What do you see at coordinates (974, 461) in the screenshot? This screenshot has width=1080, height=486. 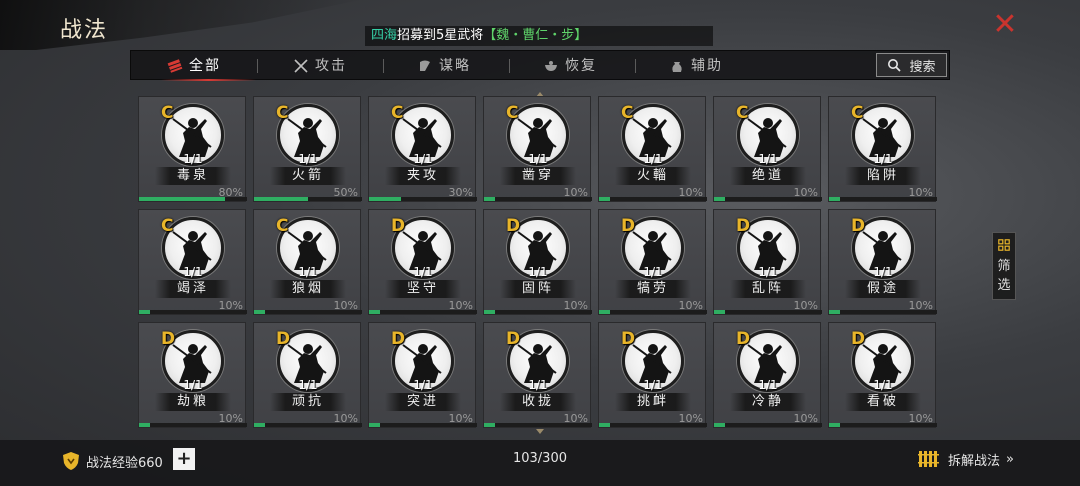 I see `decompose-label: 拆解战法` at bounding box center [974, 461].